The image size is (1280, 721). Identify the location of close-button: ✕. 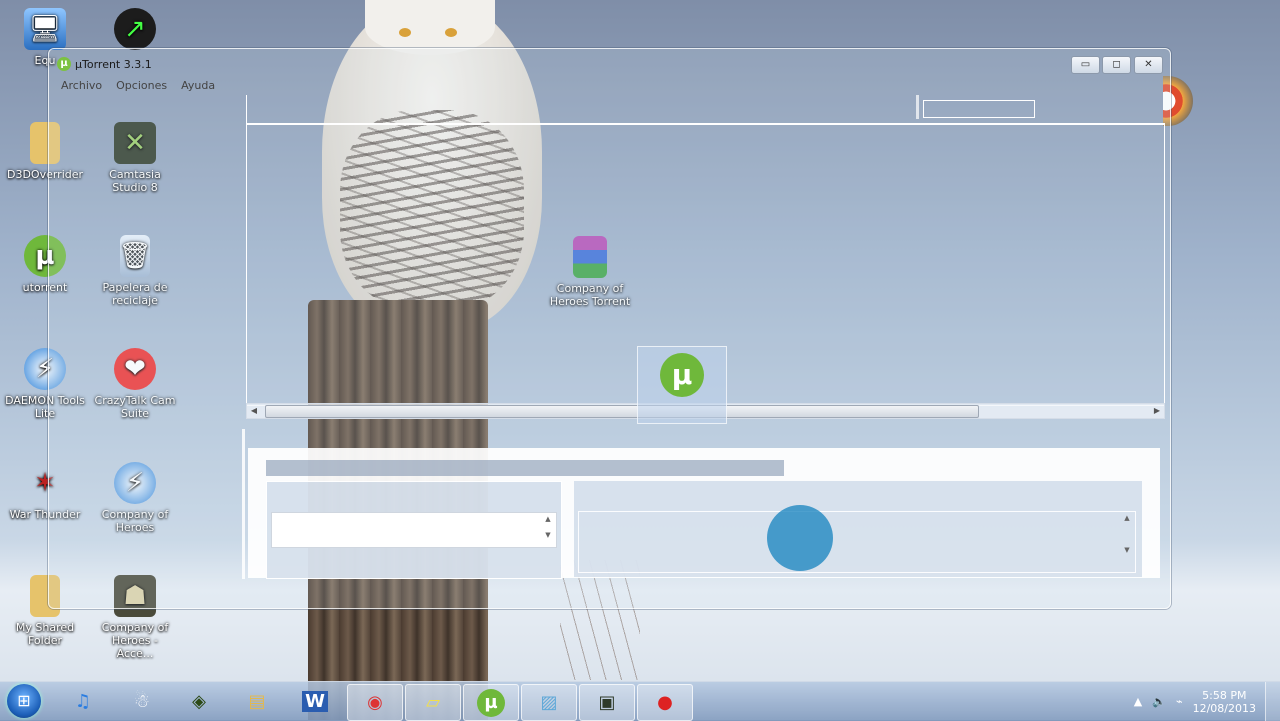
(1148, 65).